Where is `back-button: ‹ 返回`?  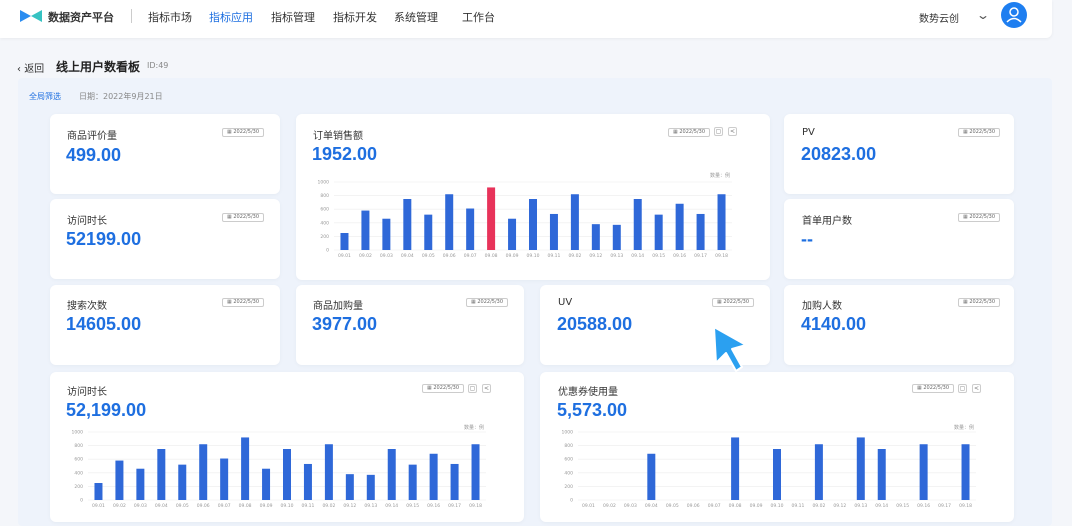
back-button: ‹ 返回 is located at coordinates (30, 67).